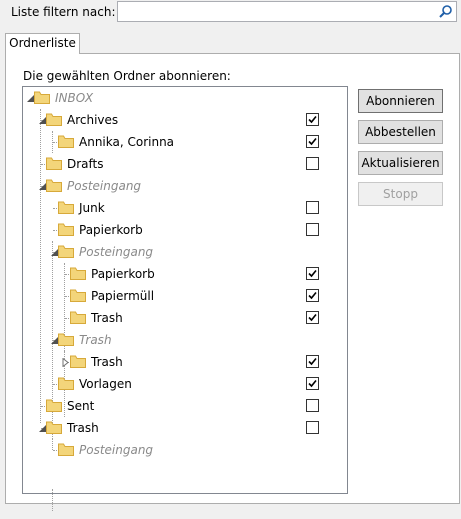  I want to click on tree-row-label: INBOX, so click(74, 98).